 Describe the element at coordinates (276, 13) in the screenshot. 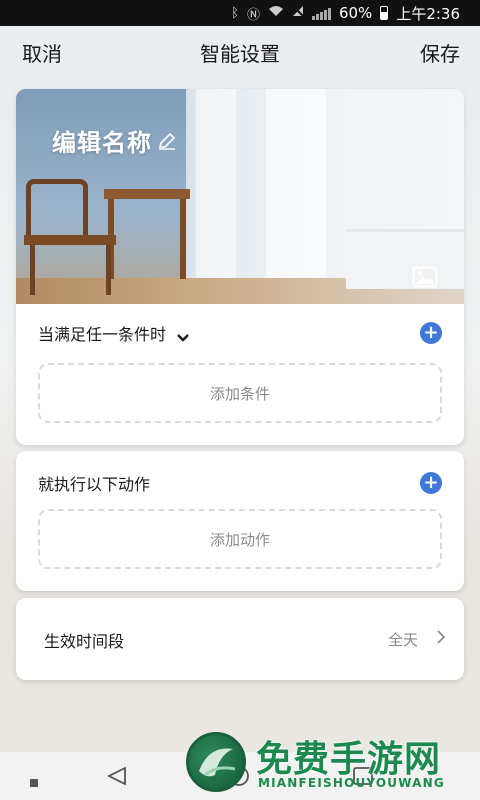

I see `wifi-icon` at that location.